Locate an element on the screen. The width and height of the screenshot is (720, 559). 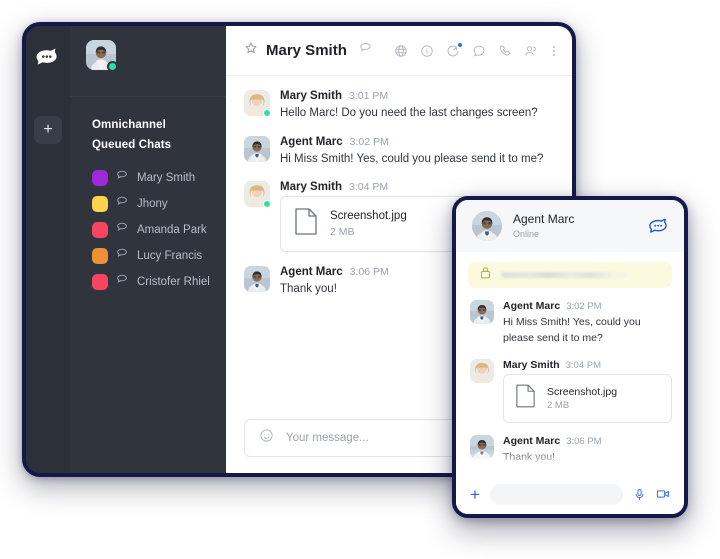
info-circle-icon is located at coordinates (427, 51).